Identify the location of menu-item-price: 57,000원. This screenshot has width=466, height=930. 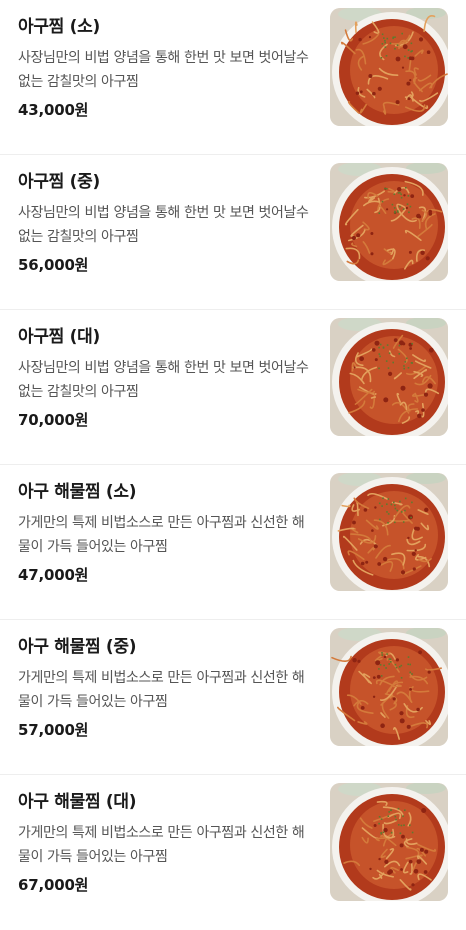
(53, 730).